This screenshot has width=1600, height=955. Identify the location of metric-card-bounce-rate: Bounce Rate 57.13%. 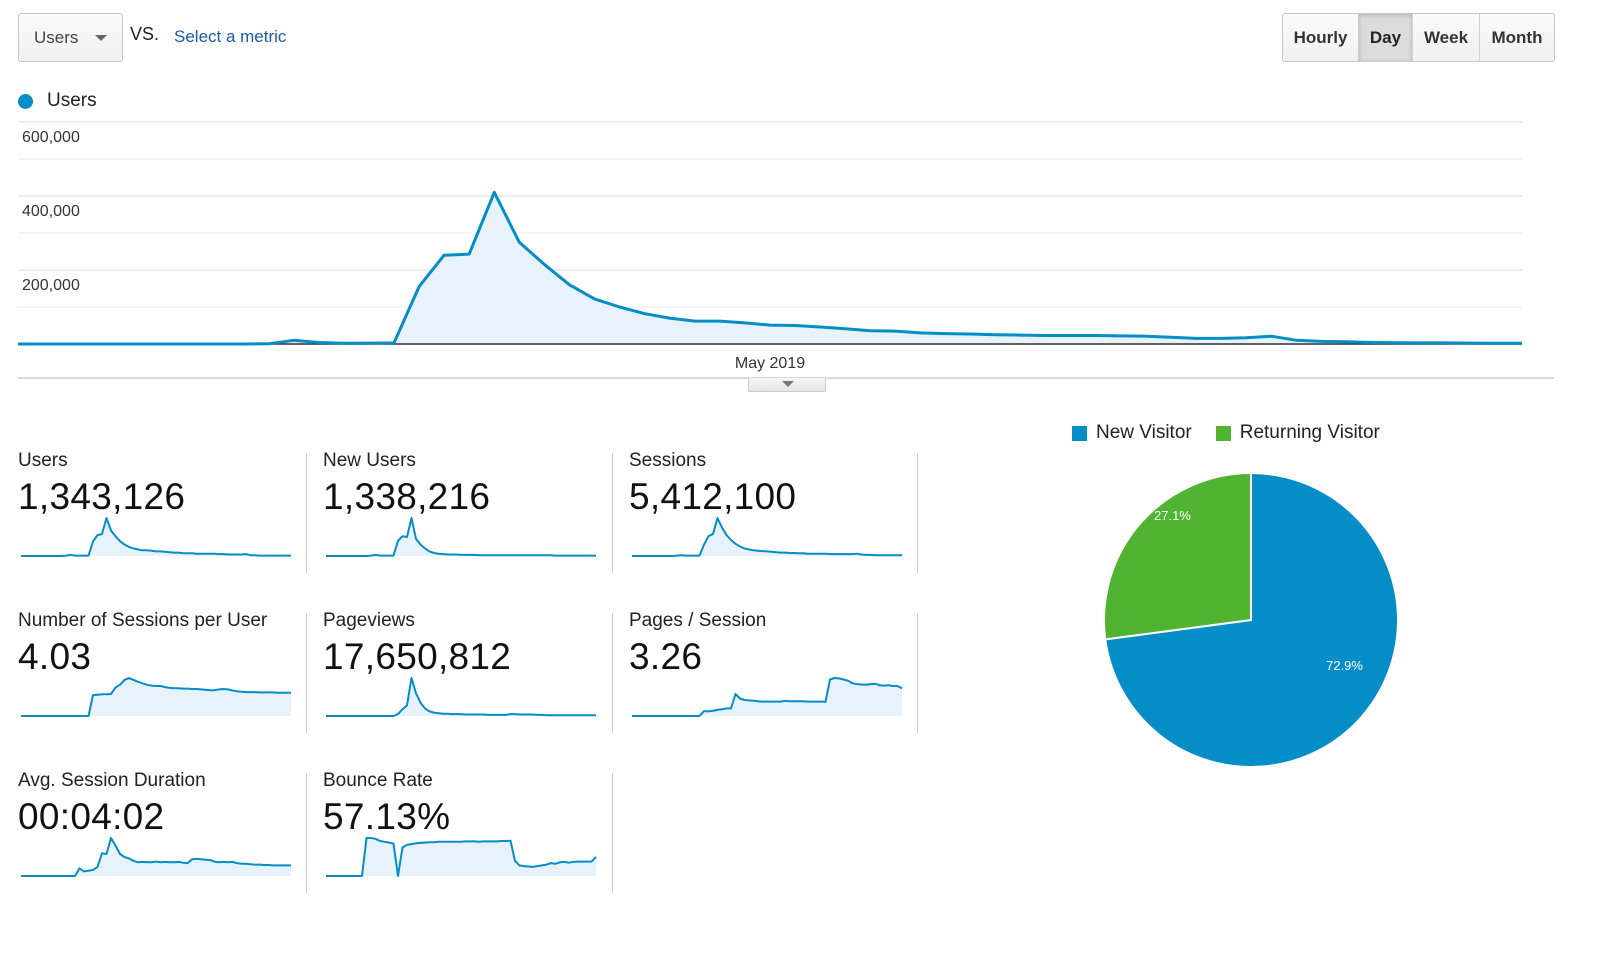
(468, 830).